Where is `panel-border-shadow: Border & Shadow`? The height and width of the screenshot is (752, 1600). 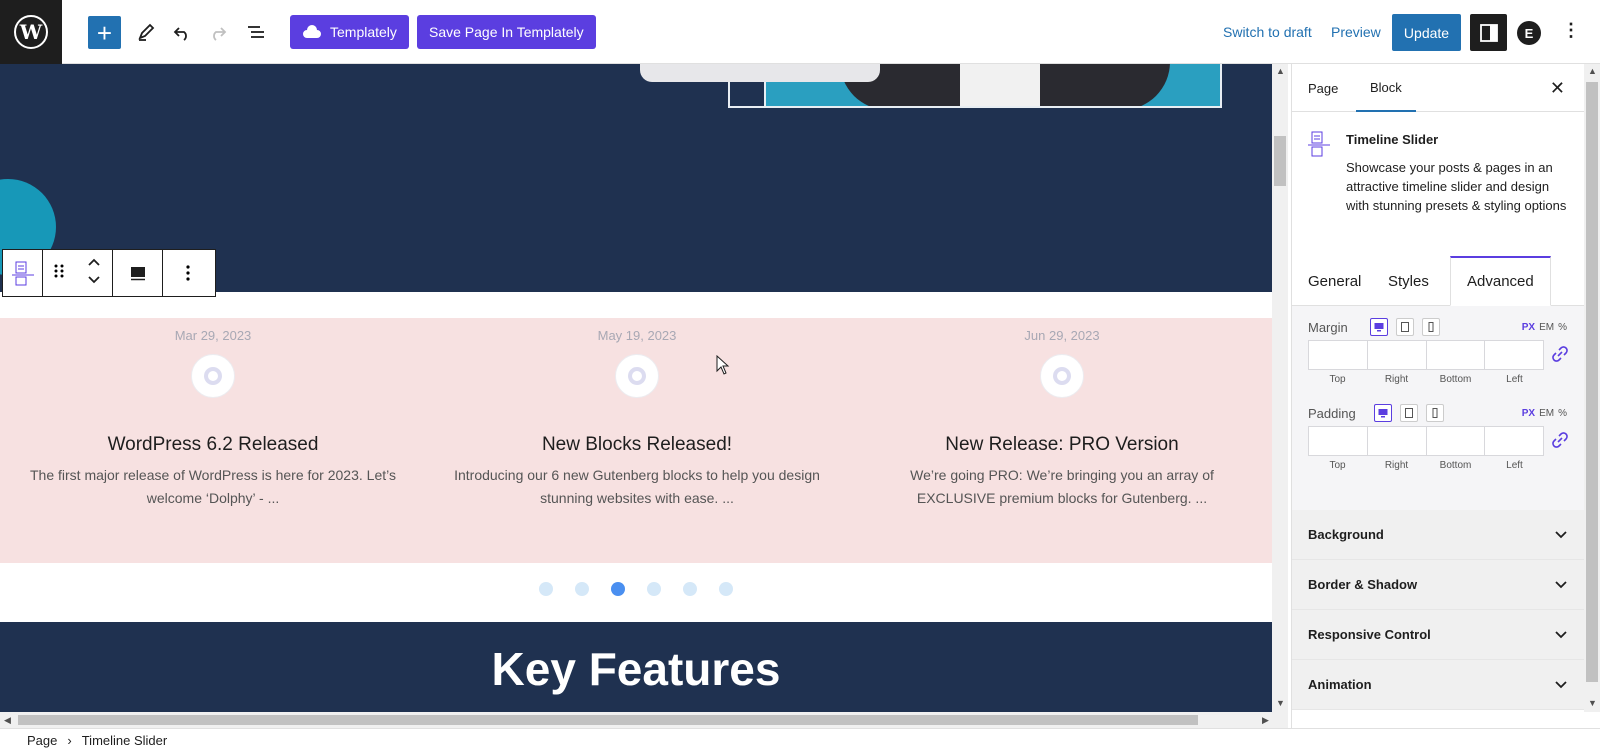
panel-border-shadow: Border & Shadow is located at coordinates (1438, 585).